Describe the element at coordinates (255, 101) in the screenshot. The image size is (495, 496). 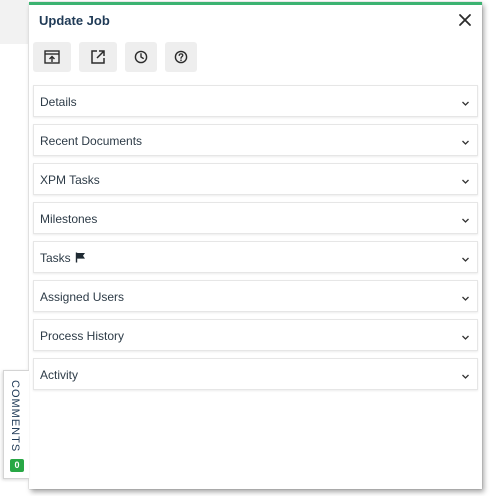
I see `section-details: Details` at that location.